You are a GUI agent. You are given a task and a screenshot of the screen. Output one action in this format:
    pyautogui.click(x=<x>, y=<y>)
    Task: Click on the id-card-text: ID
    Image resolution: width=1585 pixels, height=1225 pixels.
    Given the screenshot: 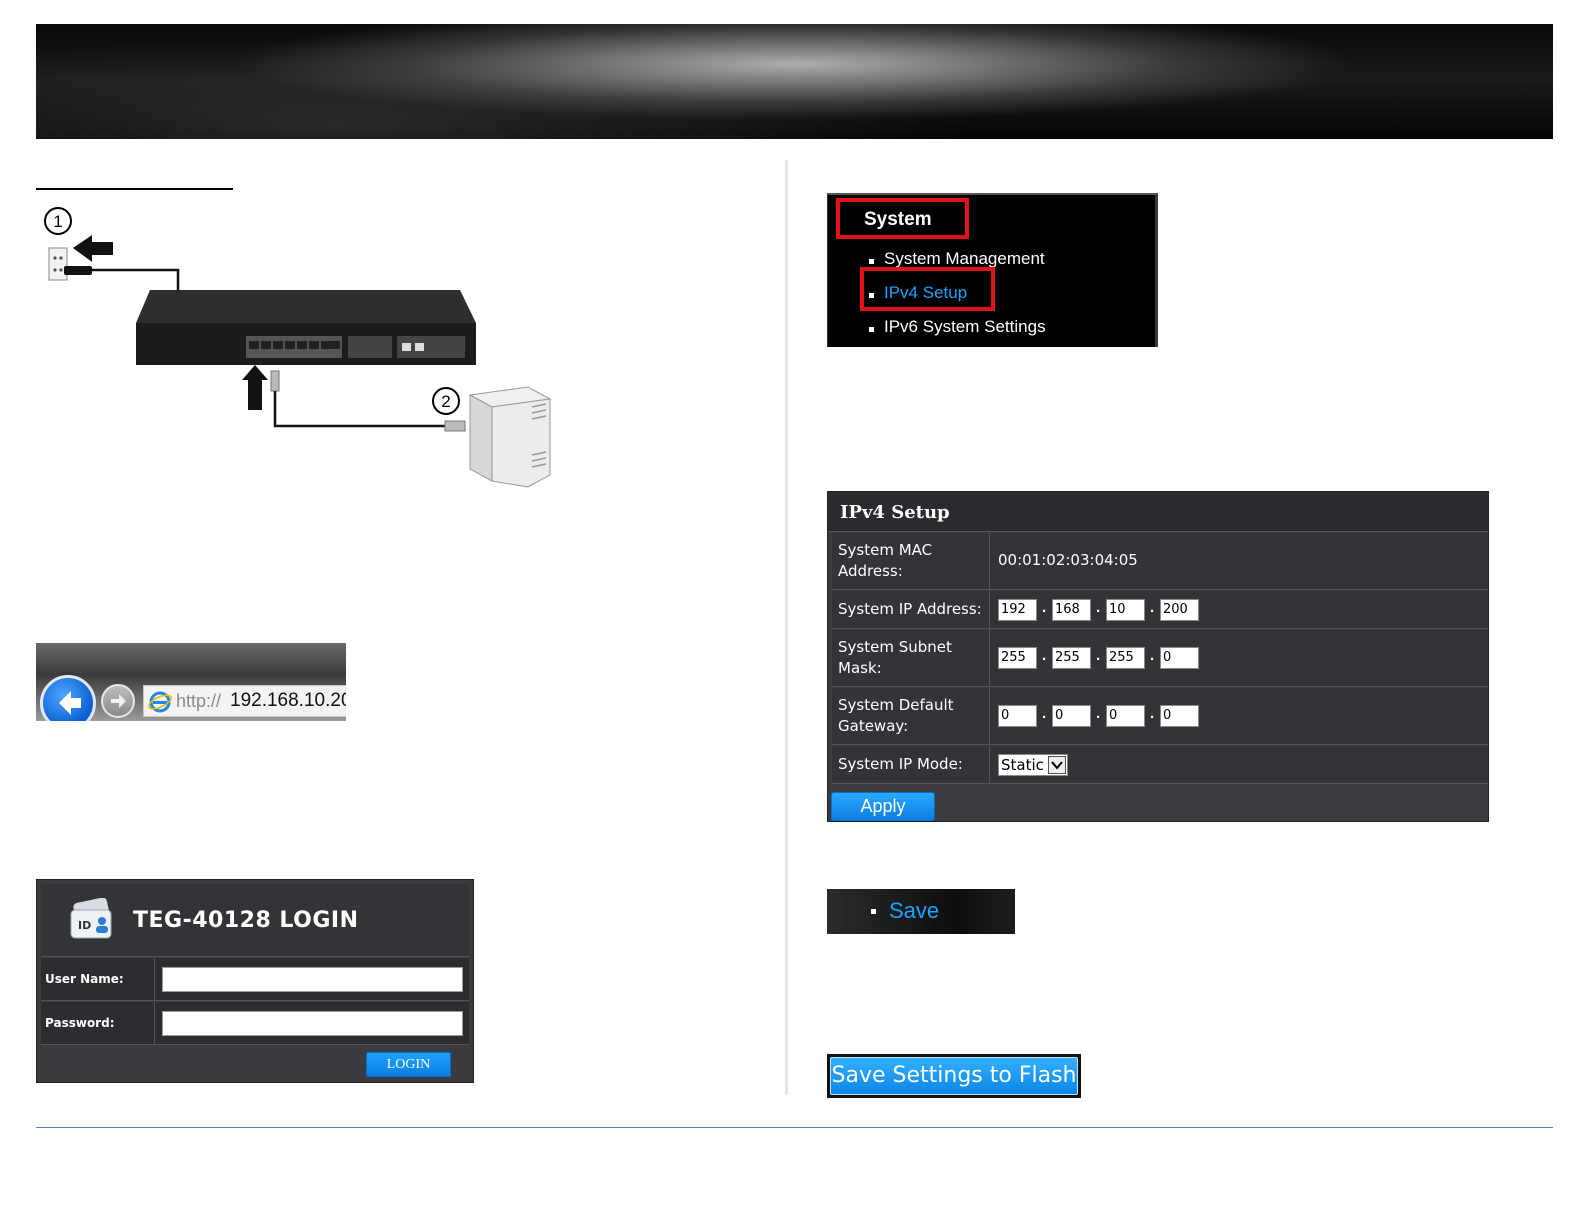 What is the action you would take?
    pyautogui.click(x=84, y=925)
    